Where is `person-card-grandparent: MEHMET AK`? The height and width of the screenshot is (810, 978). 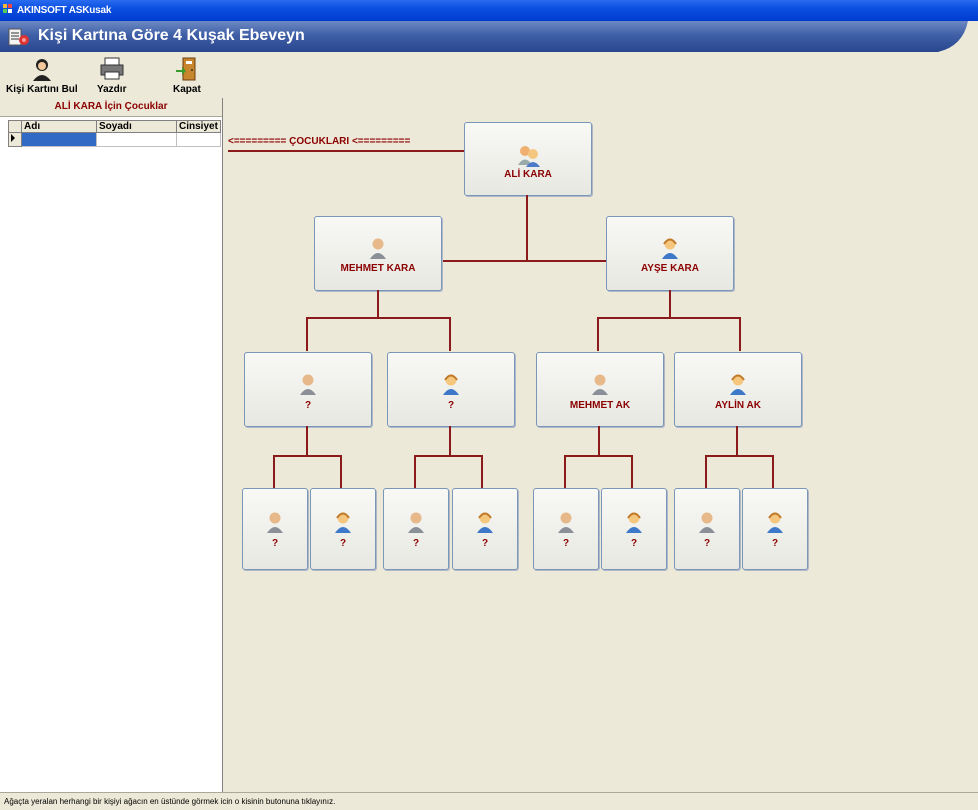
person-card-grandparent: MEHMET AK is located at coordinates (600, 389).